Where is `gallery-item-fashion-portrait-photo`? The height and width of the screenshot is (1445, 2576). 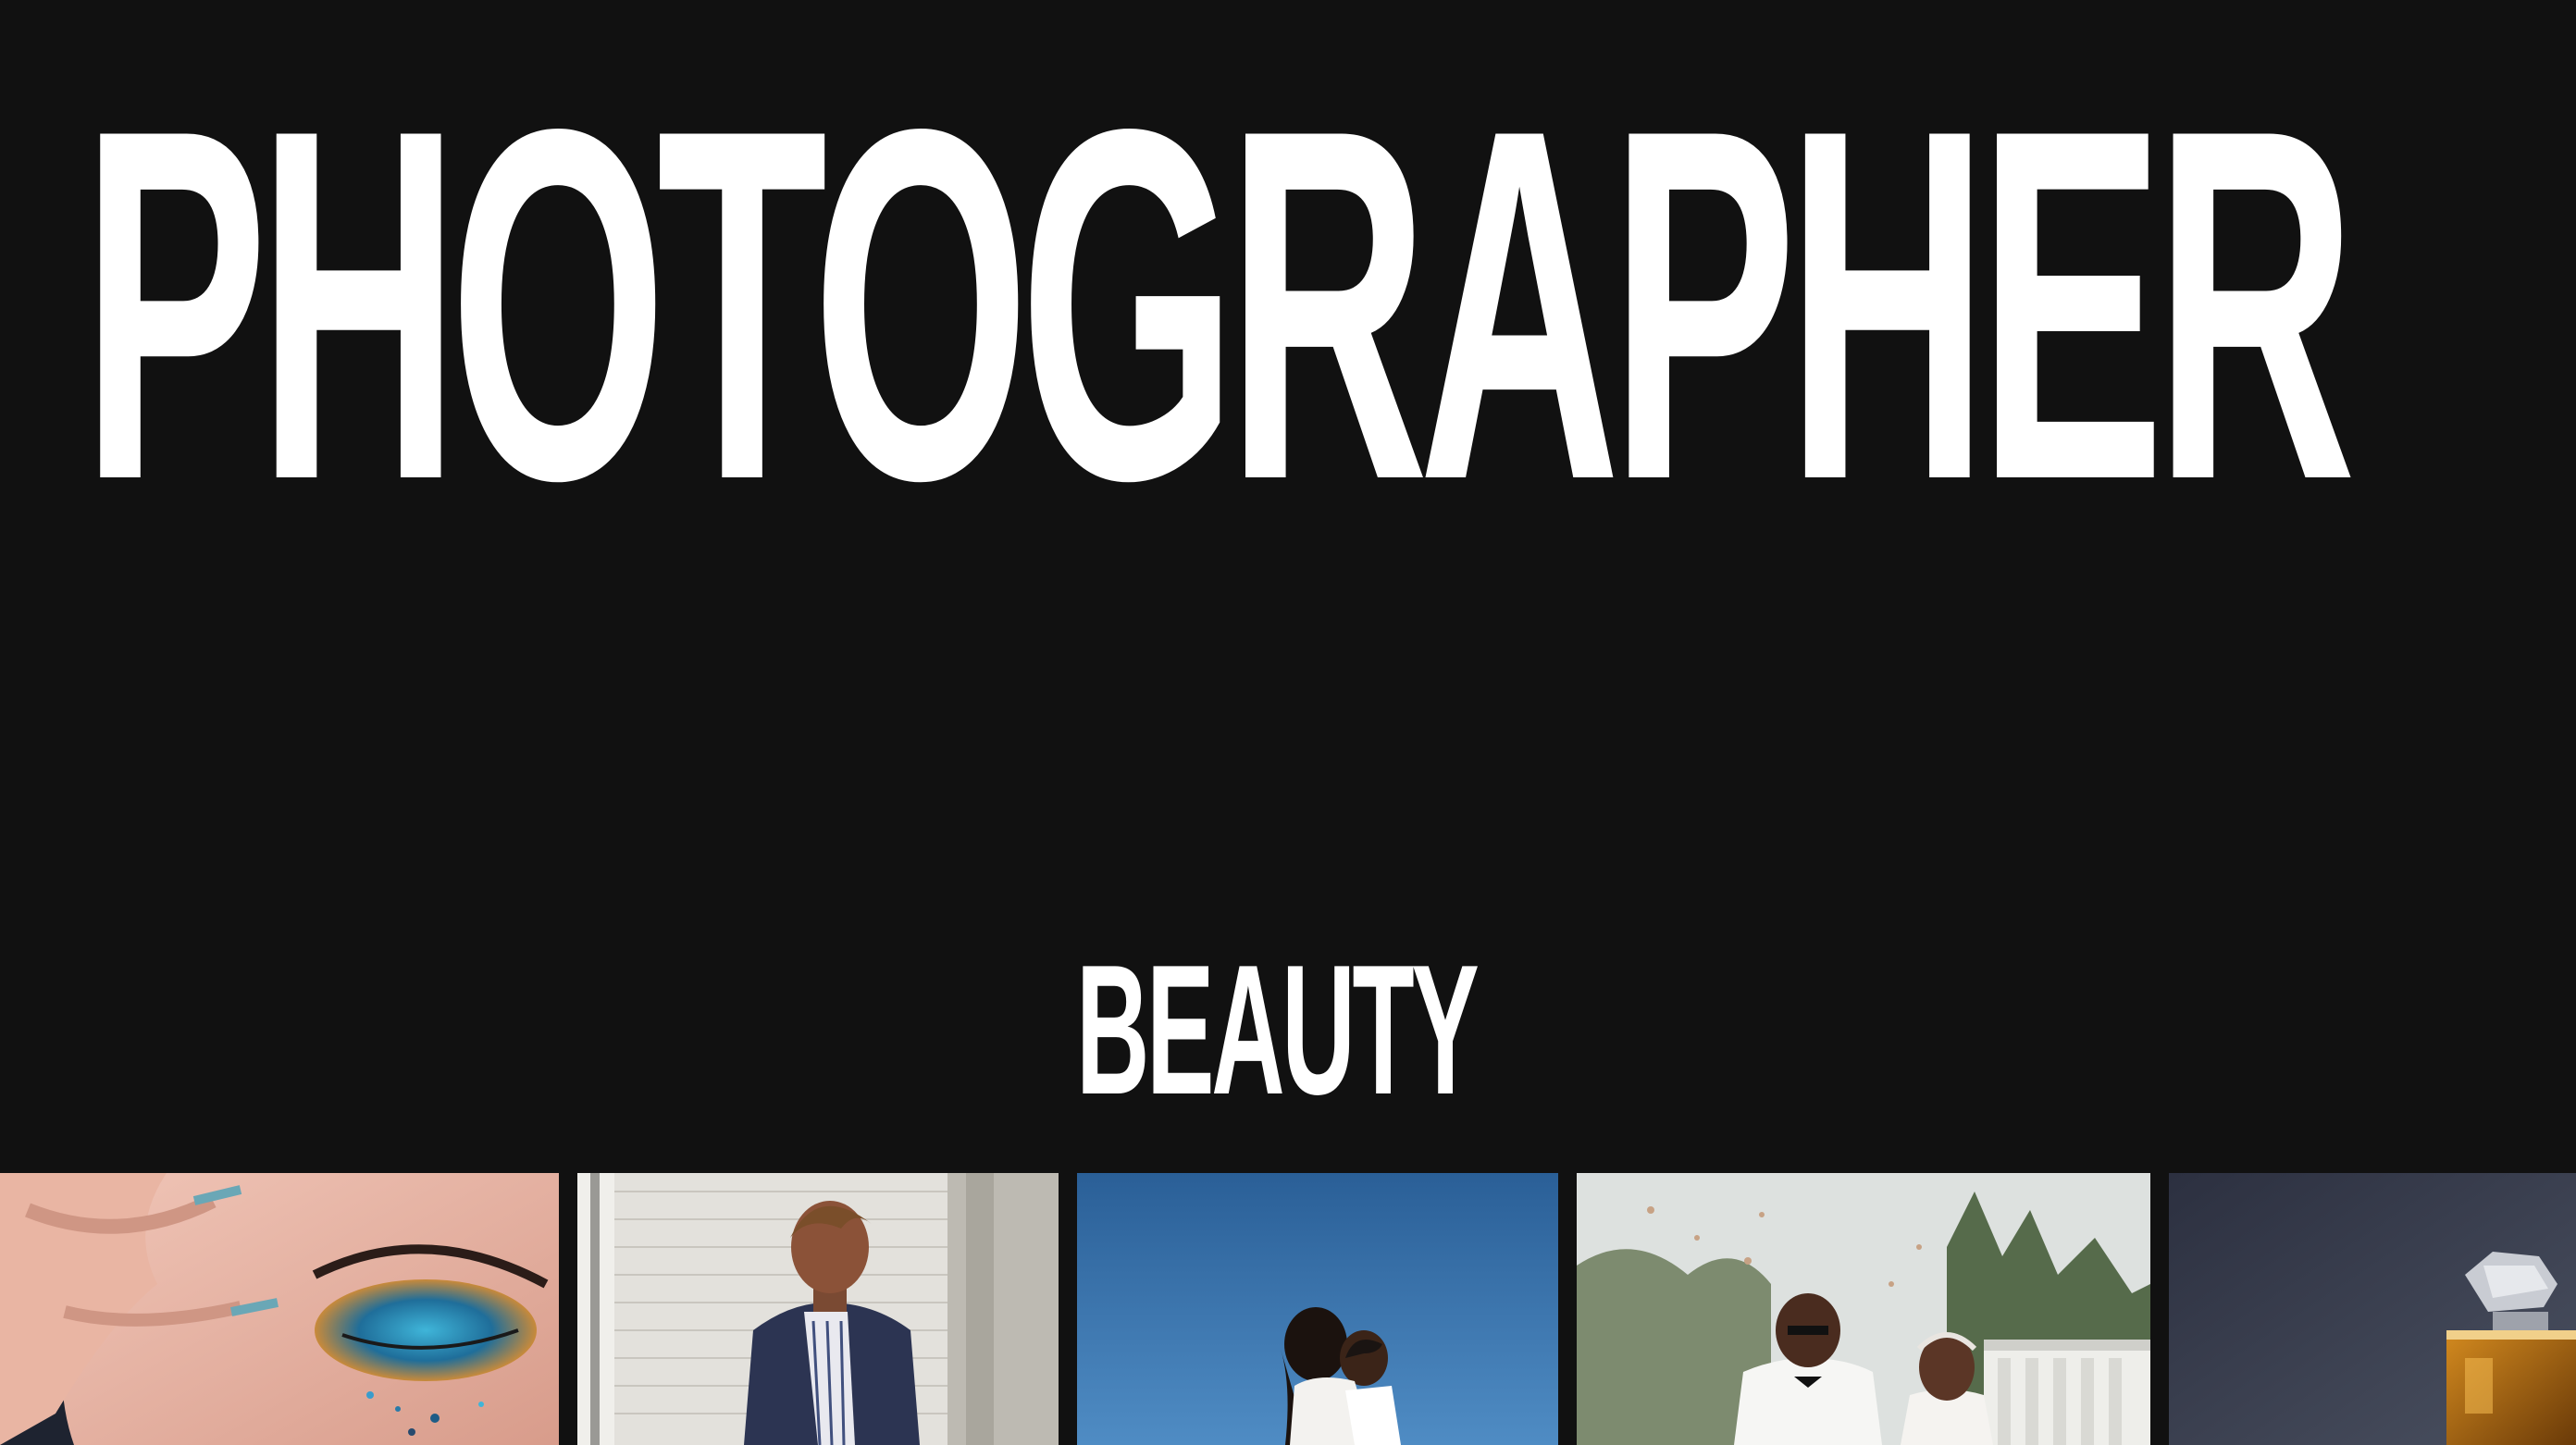
gallery-item-fashion-portrait-photo is located at coordinates (818, 1309).